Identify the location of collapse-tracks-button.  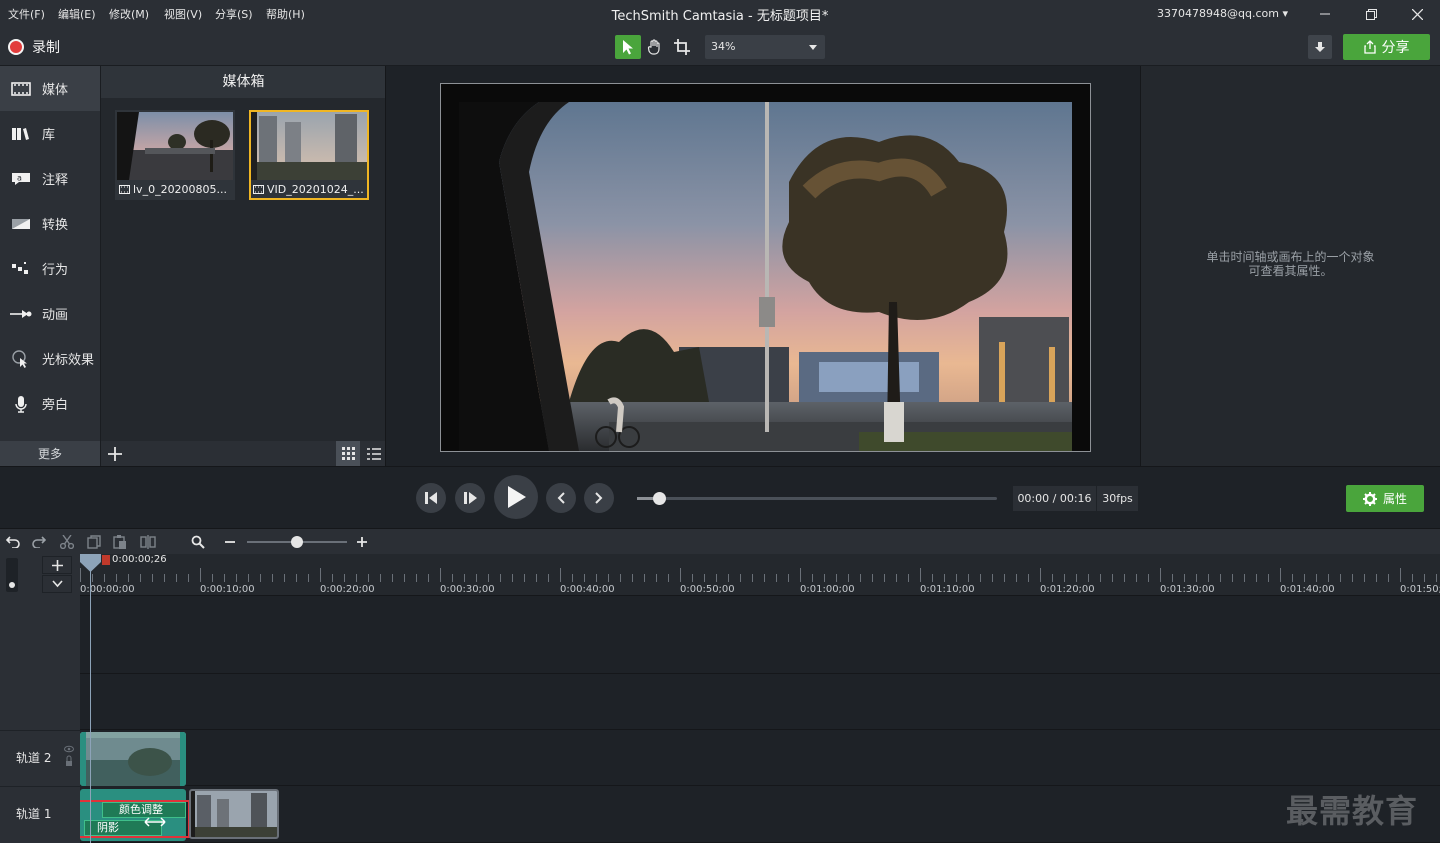
(57, 584).